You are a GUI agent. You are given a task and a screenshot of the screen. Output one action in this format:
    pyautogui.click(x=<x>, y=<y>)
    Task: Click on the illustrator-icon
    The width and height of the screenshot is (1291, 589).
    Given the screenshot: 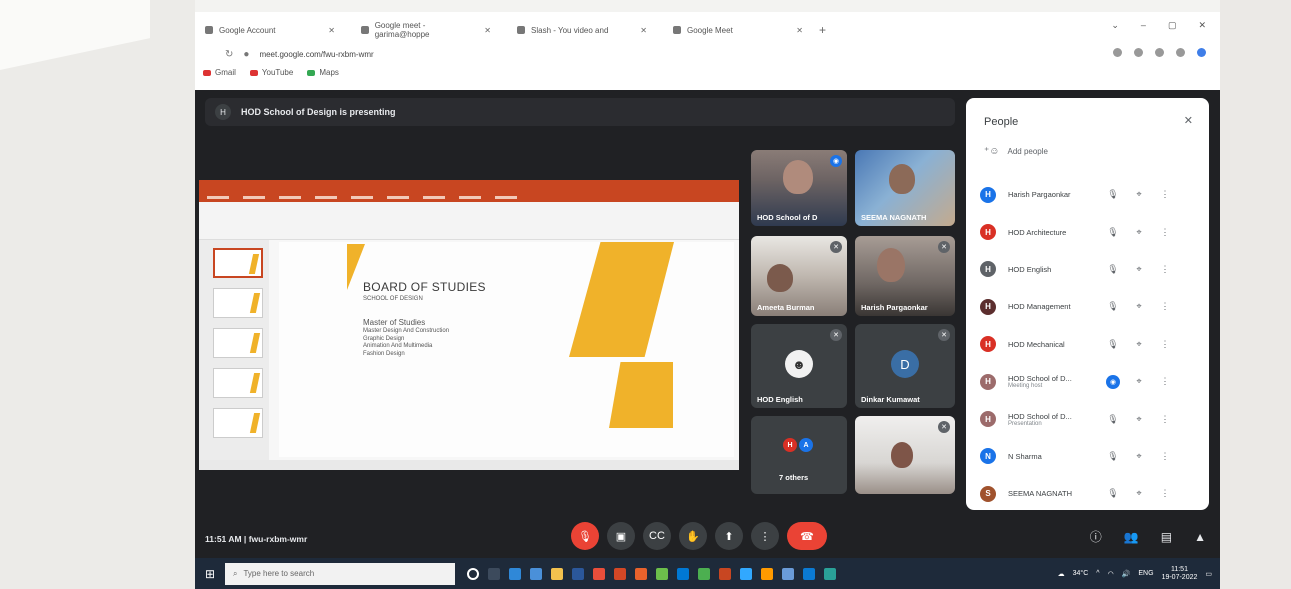 What is the action you would take?
    pyautogui.click(x=767, y=573)
    